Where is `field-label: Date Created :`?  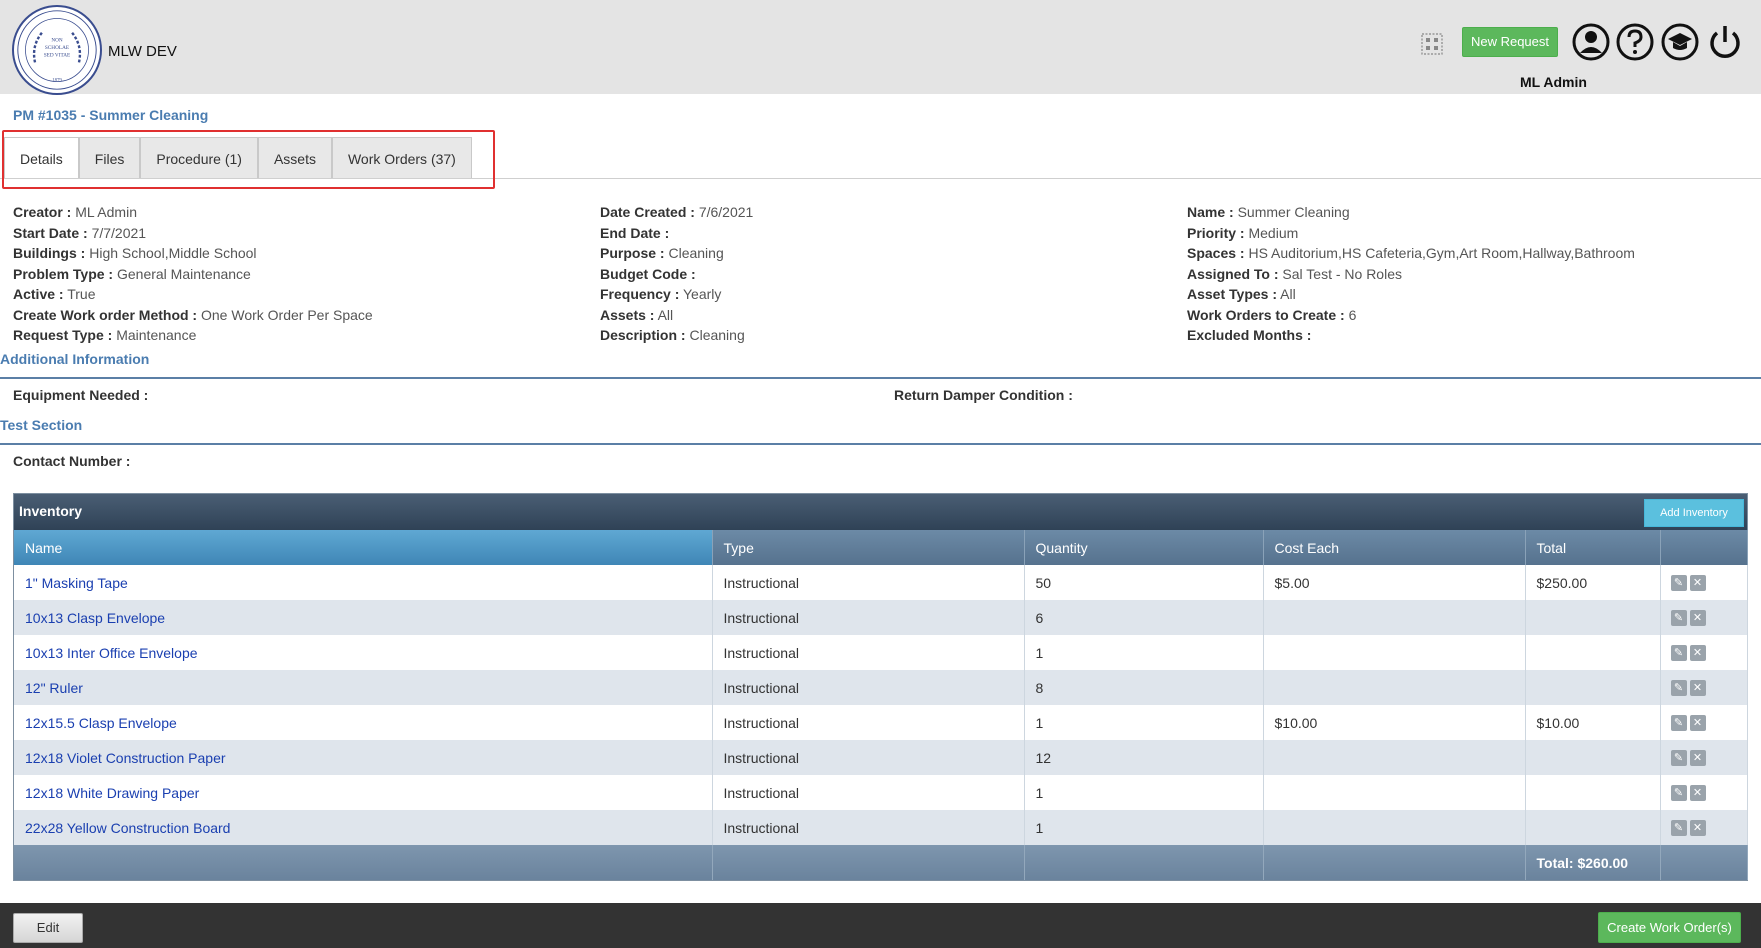
field-label: Date Created : is located at coordinates (647, 212).